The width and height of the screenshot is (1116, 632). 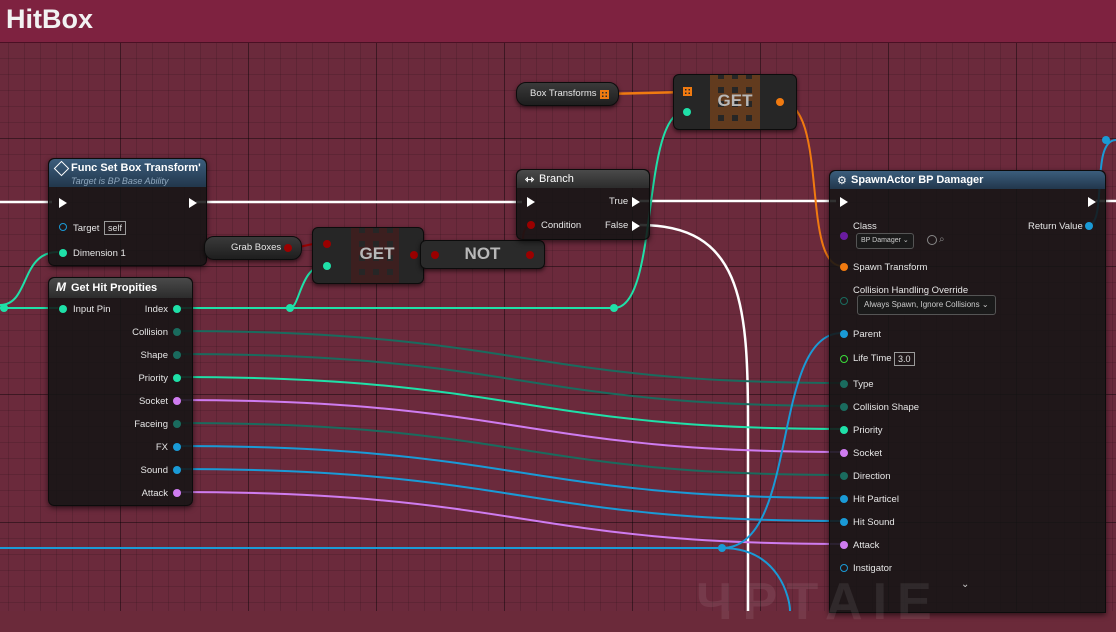 What do you see at coordinates (327, 244) in the screenshot?
I see `array-in-pin` at bounding box center [327, 244].